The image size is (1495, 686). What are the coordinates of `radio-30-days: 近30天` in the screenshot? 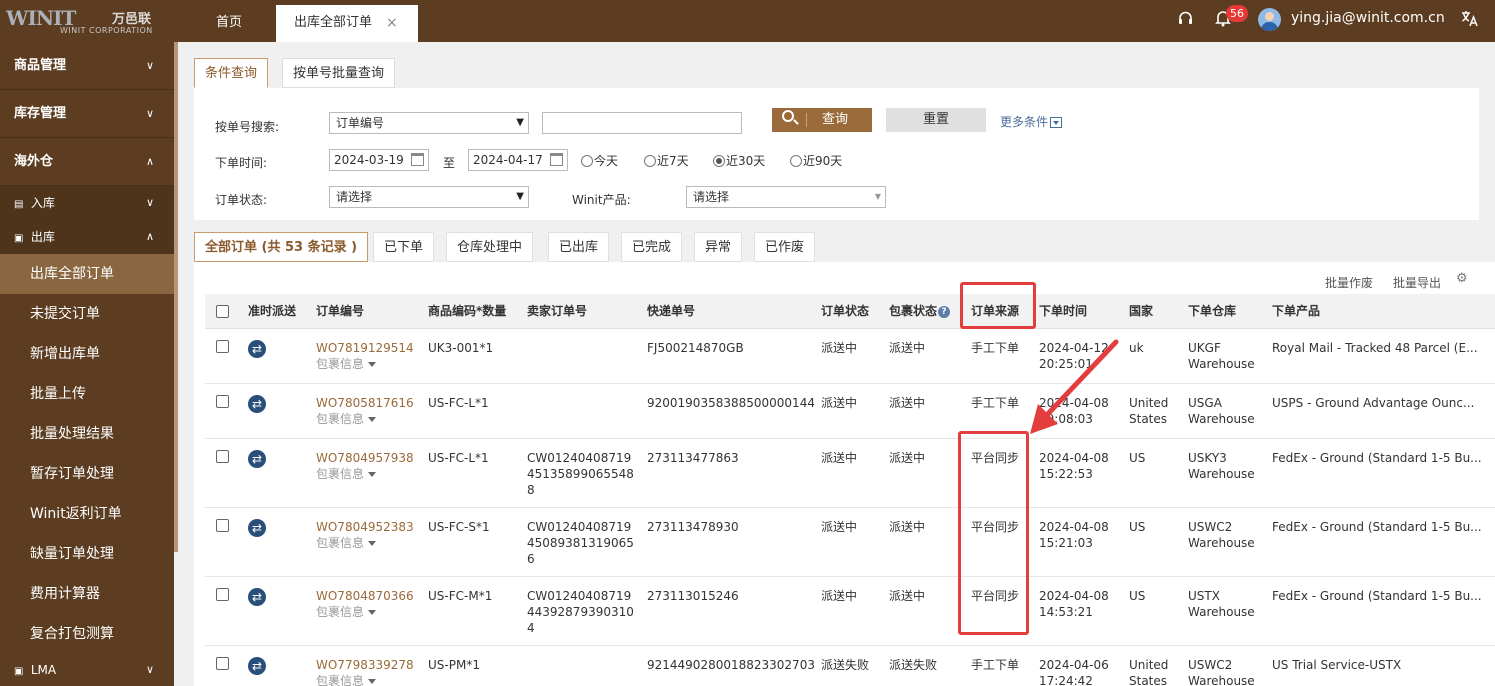 It's located at (739, 160).